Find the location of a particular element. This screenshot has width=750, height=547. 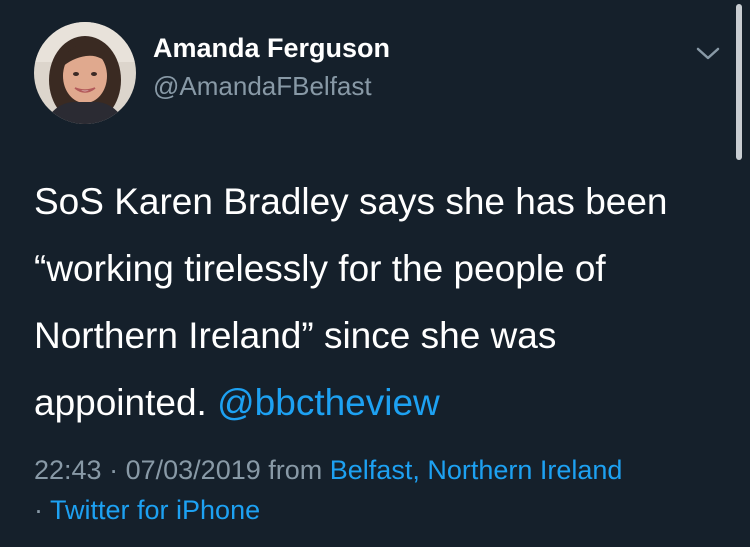

tweet-date: 07/03/2019 is located at coordinates (193, 470).